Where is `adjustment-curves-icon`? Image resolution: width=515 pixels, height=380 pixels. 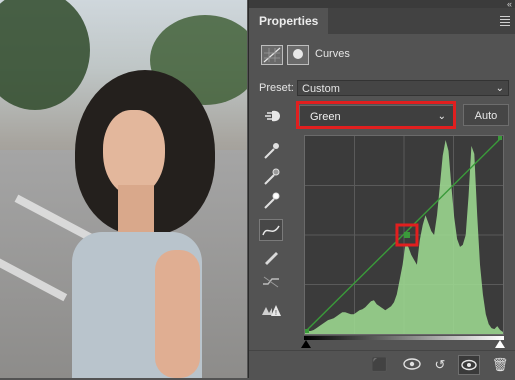
adjustment-curves-icon is located at coordinates (272, 55).